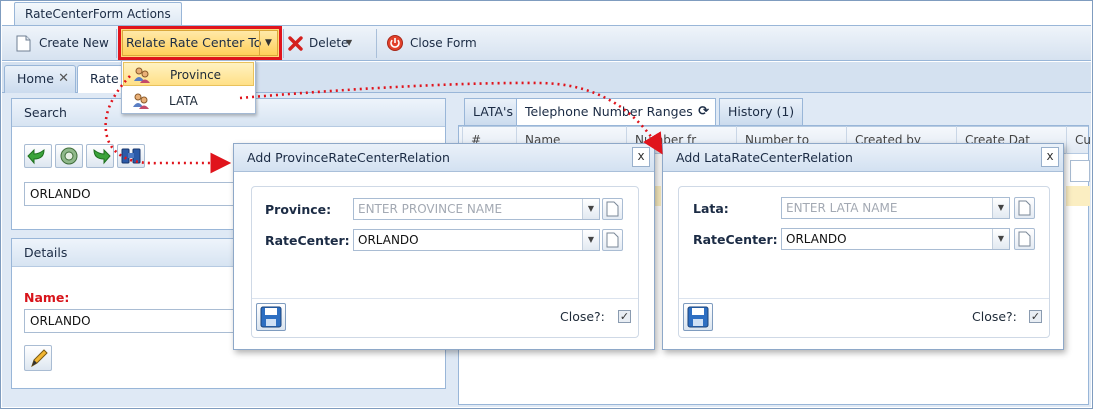  Describe the element at coordinates (451, 118) in the screenshot. I see `arrow-lata-to-dialog` at that location.